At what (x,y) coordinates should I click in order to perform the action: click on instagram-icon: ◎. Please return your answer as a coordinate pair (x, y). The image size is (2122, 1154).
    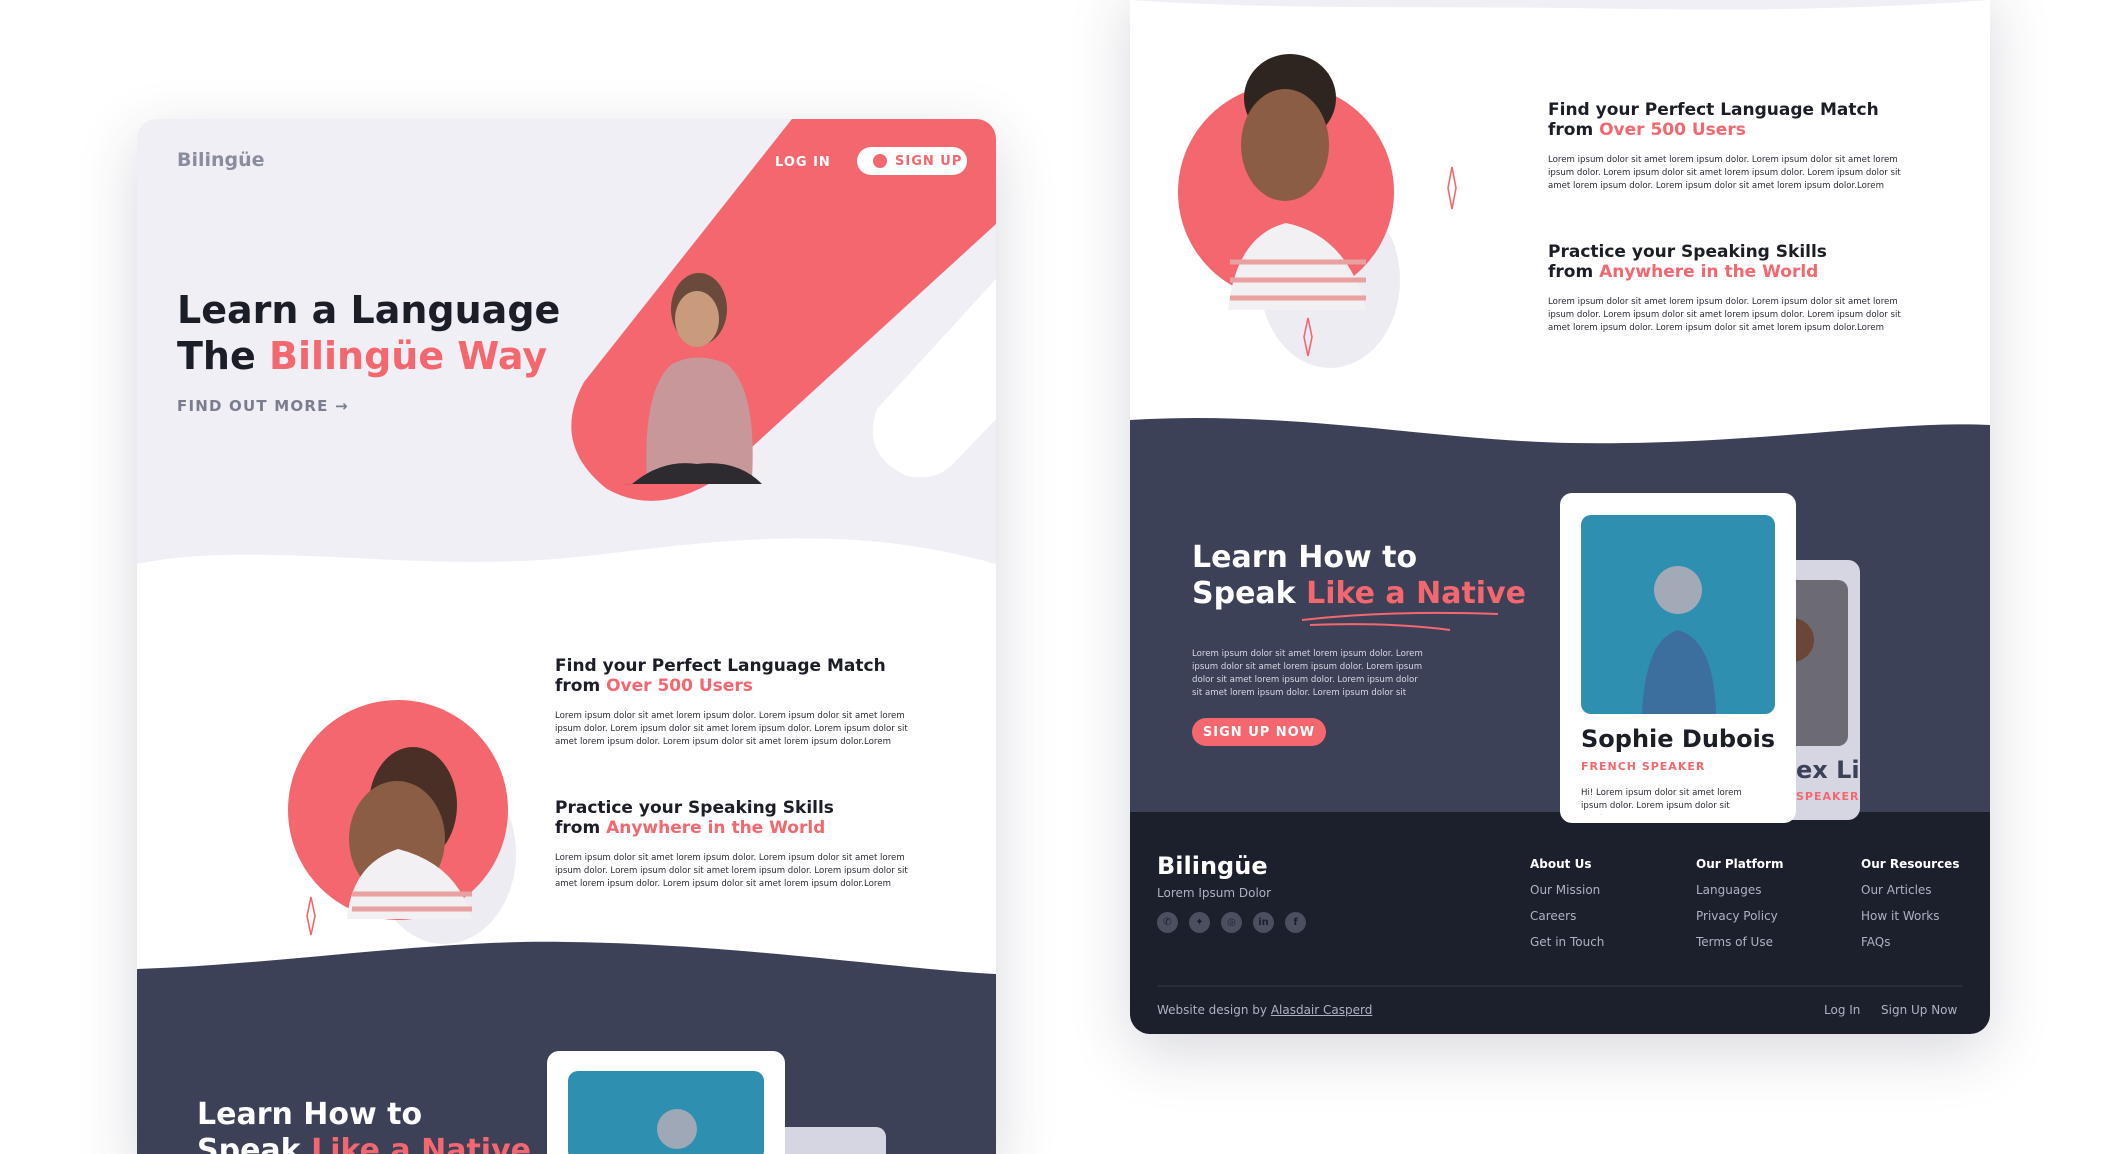
    Looking at the image, I should click on (1231, 922).